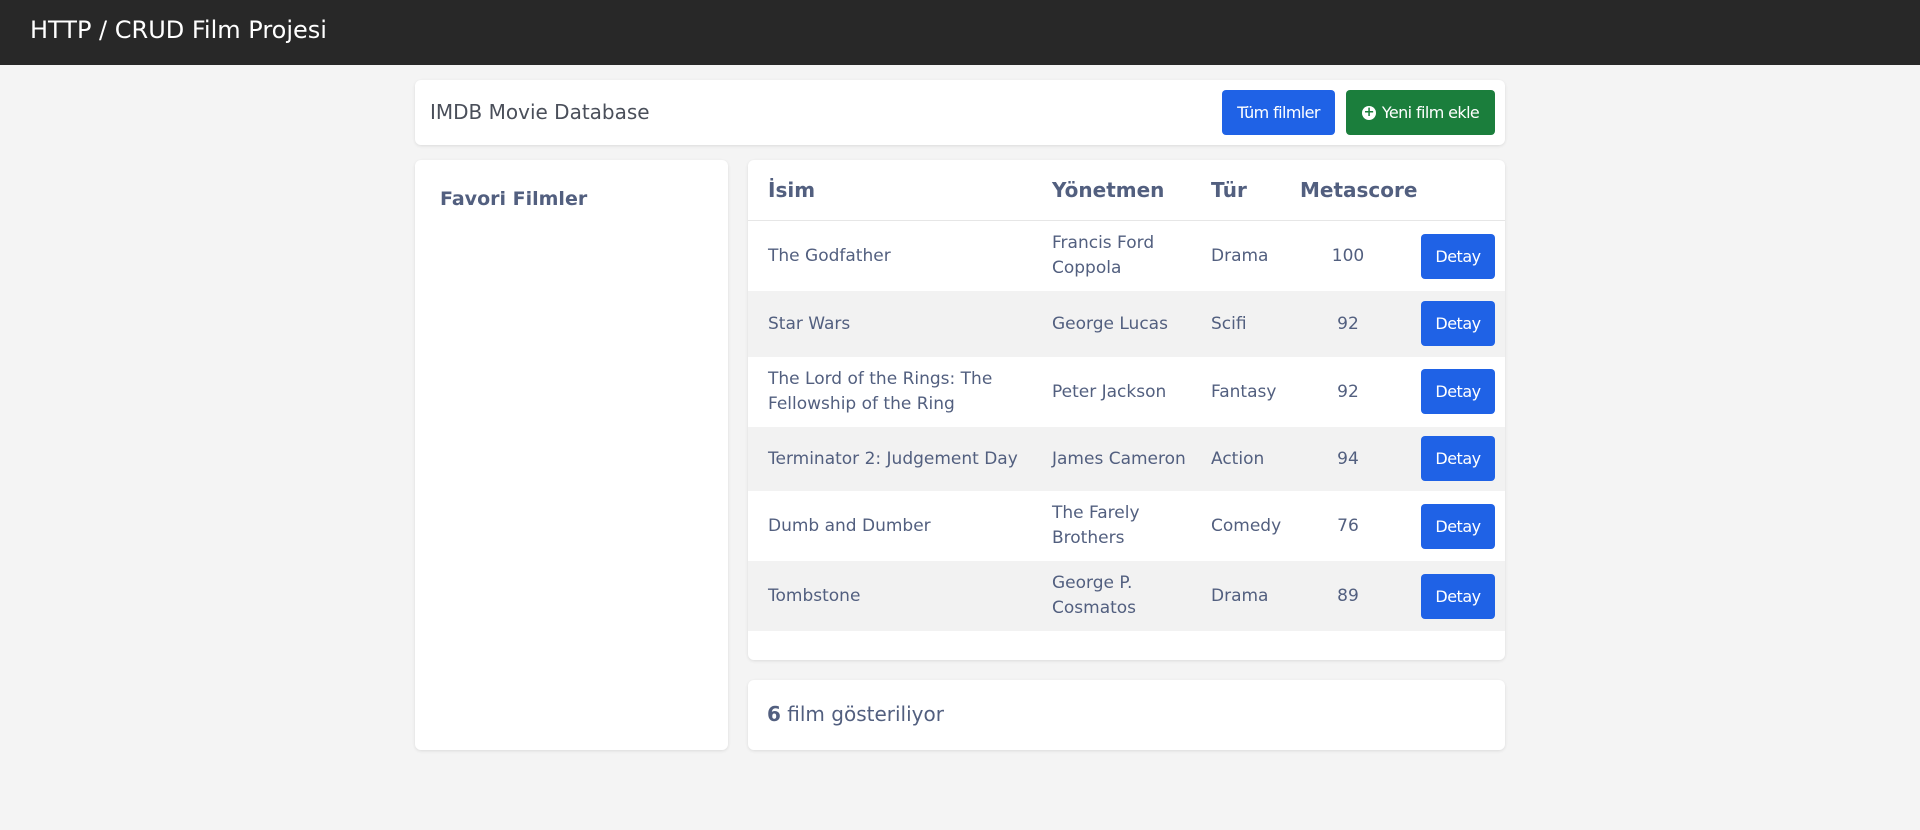  I want to click on movie-name: Star Wars, so click(809, 323).